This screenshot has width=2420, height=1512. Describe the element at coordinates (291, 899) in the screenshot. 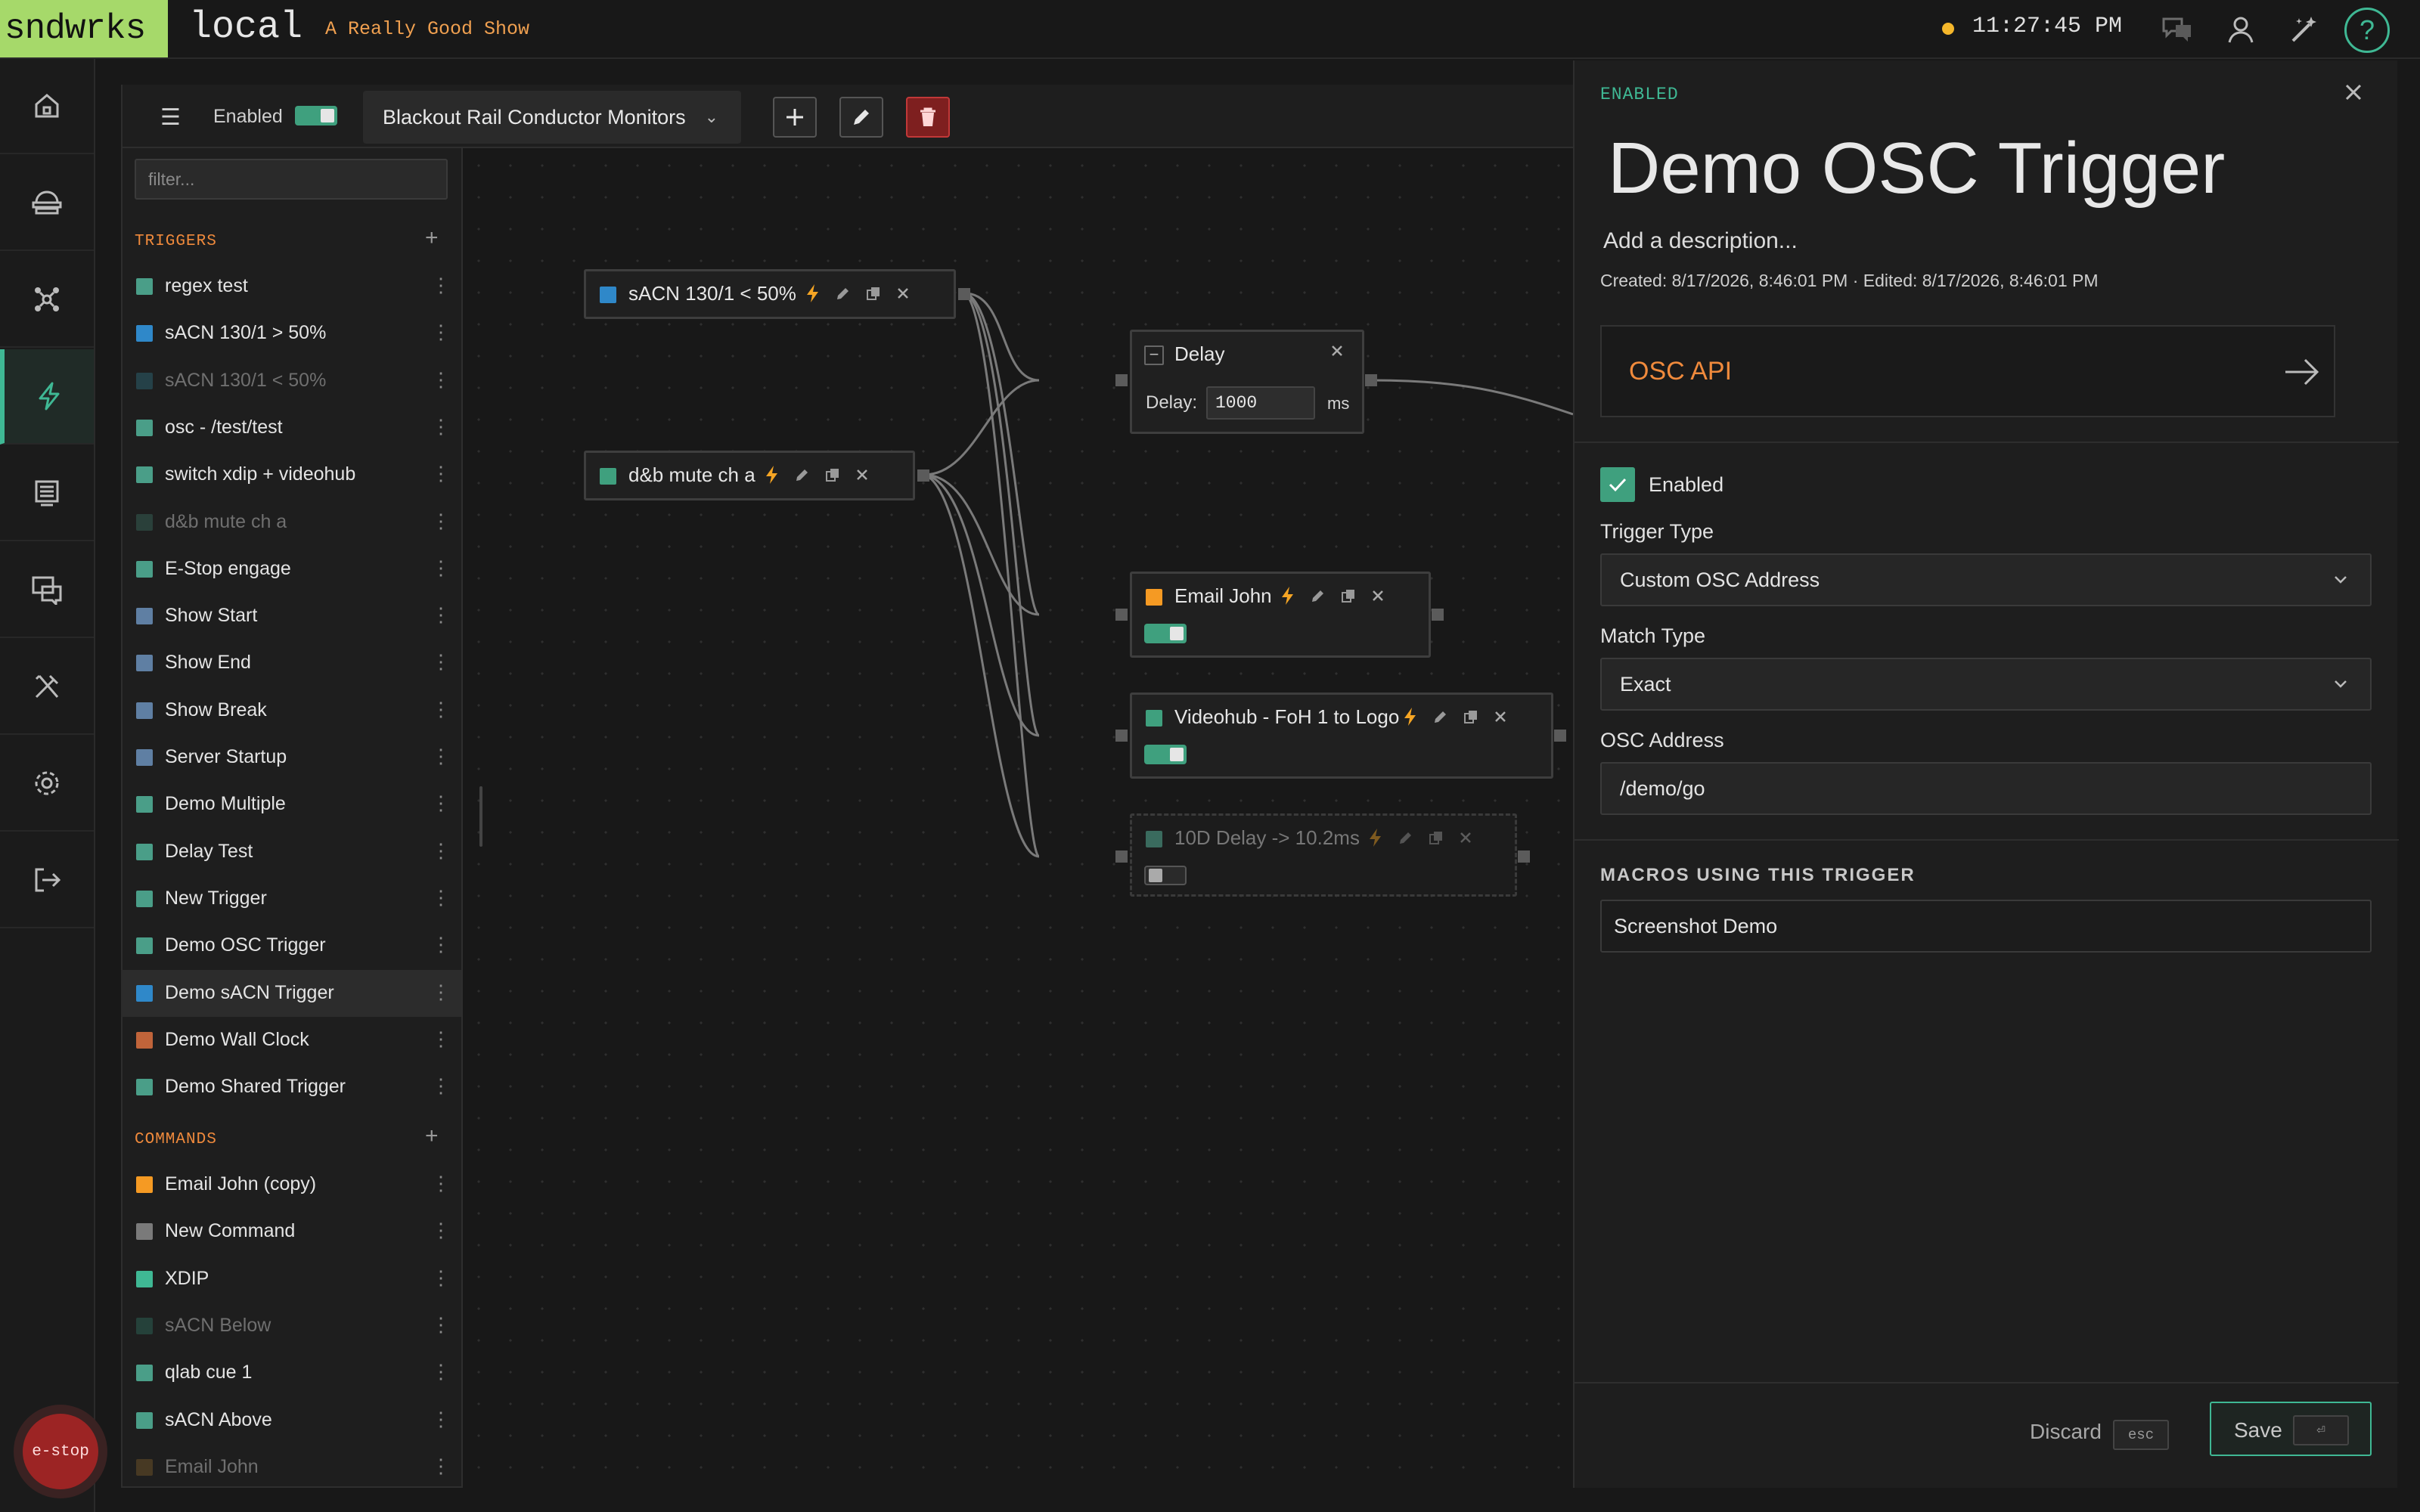

I see `trigger-item: New Trigger ⋮` at that location.